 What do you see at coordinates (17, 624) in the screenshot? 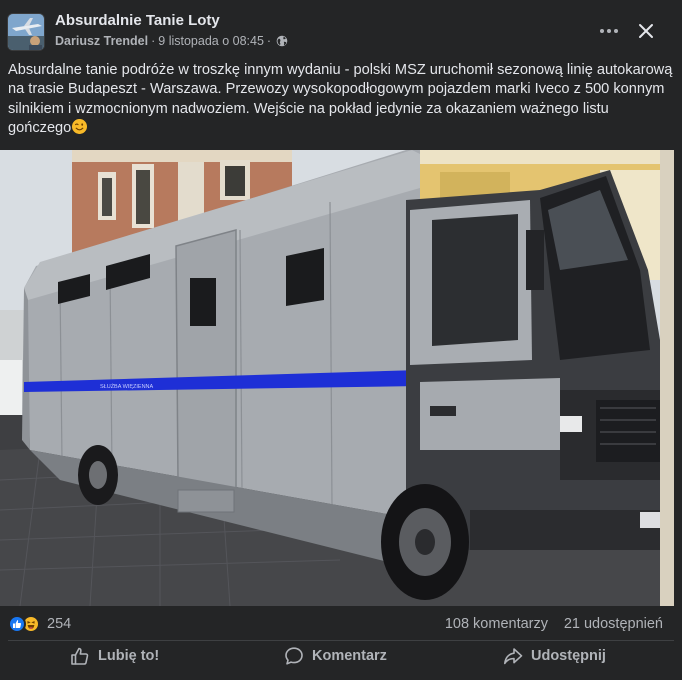
I see `like-reaction-icon` at bounding box center [17, 624].